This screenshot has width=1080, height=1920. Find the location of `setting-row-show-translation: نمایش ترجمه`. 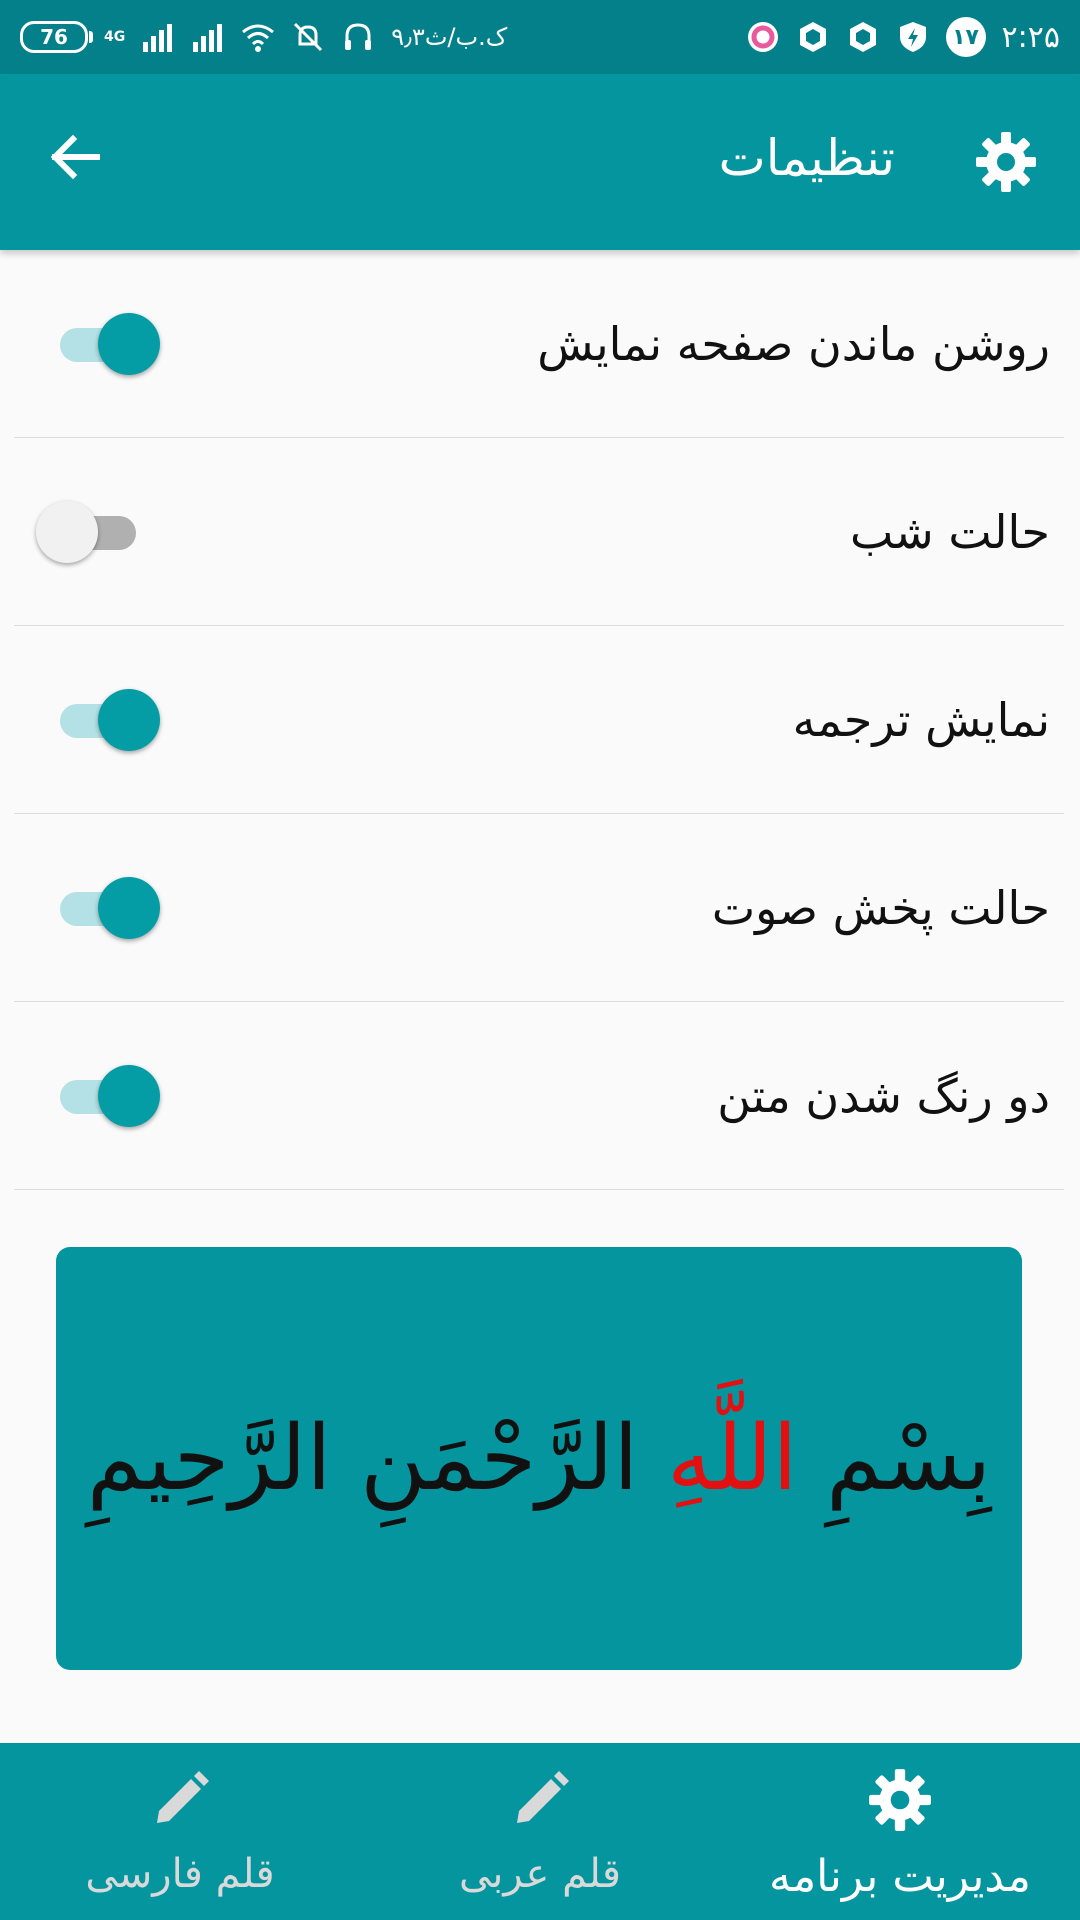

setting-row-show-translation: نمایش ترجمه is located at coordinates (539, 720).